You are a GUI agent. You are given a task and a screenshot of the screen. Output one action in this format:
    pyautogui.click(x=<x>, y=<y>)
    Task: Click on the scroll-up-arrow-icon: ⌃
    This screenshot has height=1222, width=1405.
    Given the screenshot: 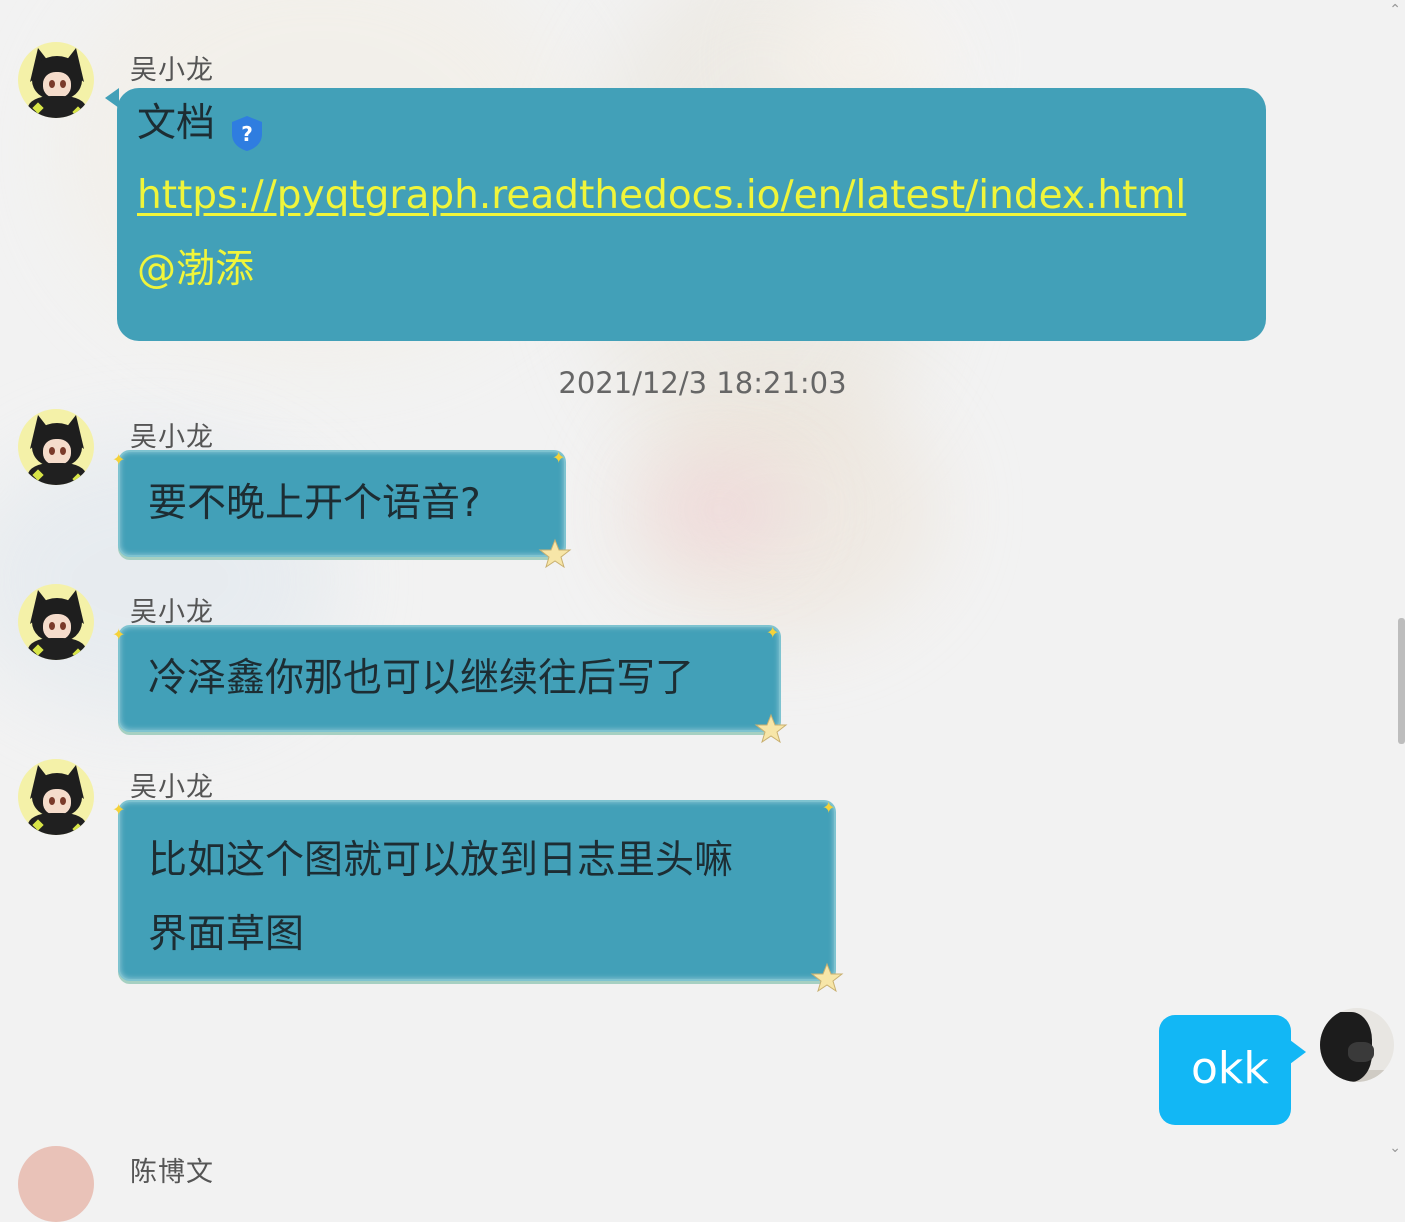 What is the action you would take?
    pyautogui.click(x=1395, y=10)
    